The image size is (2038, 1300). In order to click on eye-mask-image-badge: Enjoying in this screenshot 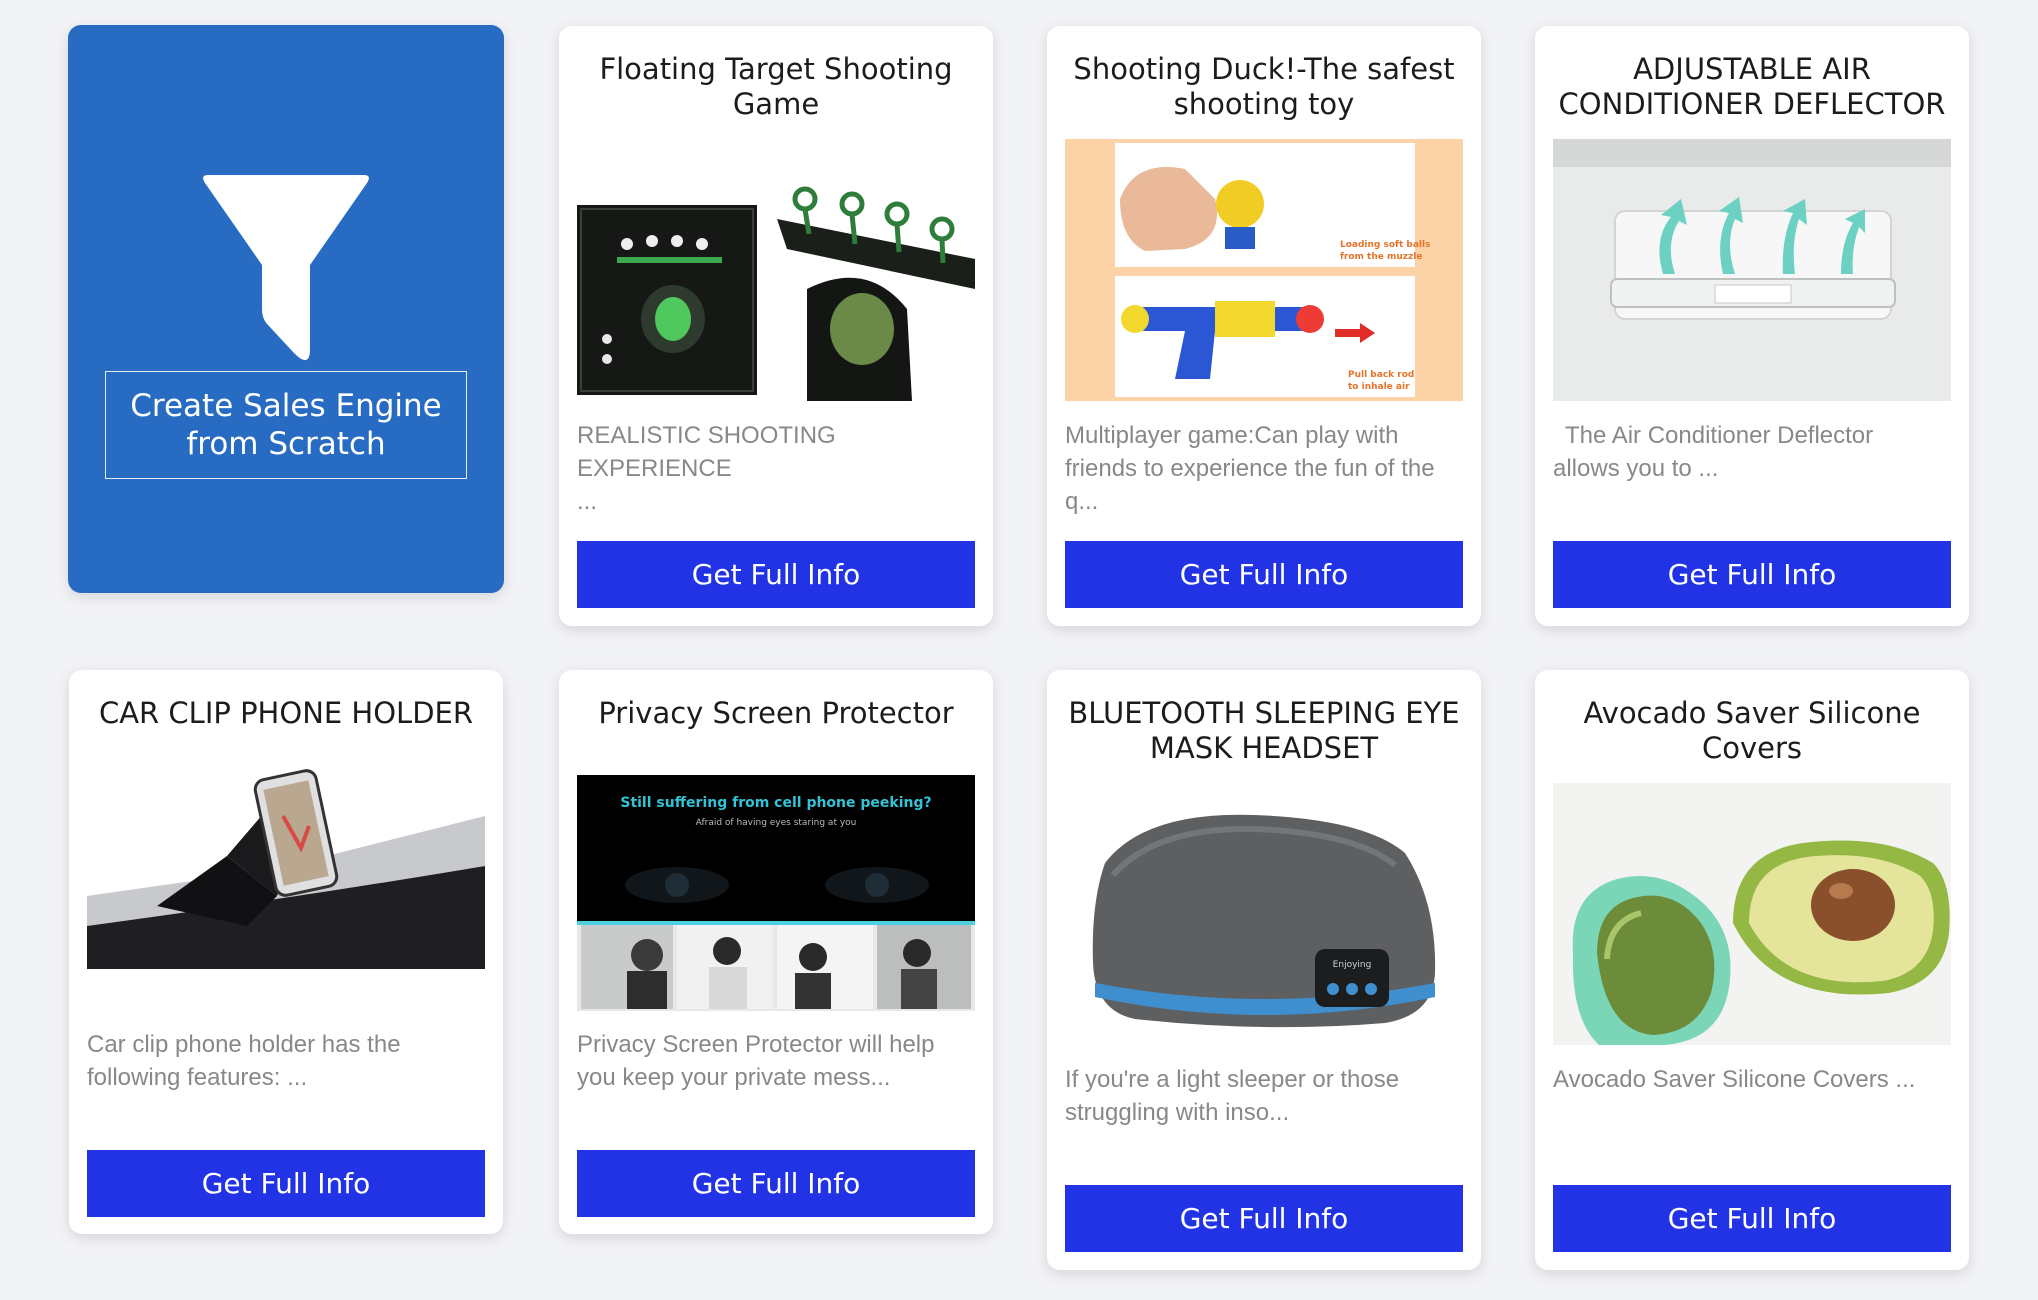, I will do `click(1352, 965)`.